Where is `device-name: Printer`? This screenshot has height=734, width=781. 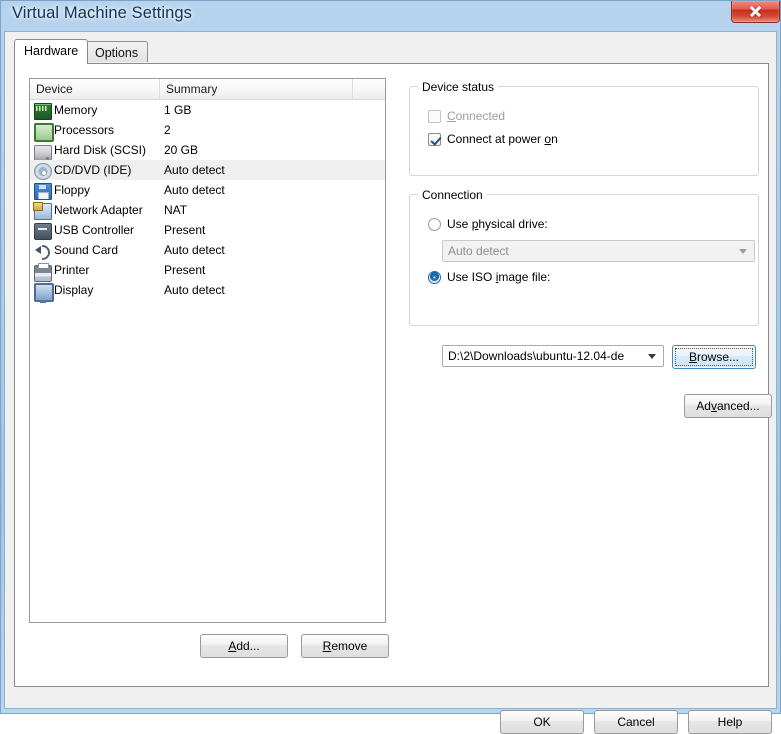 device-name: Printer is located at coordinates (72, 270).